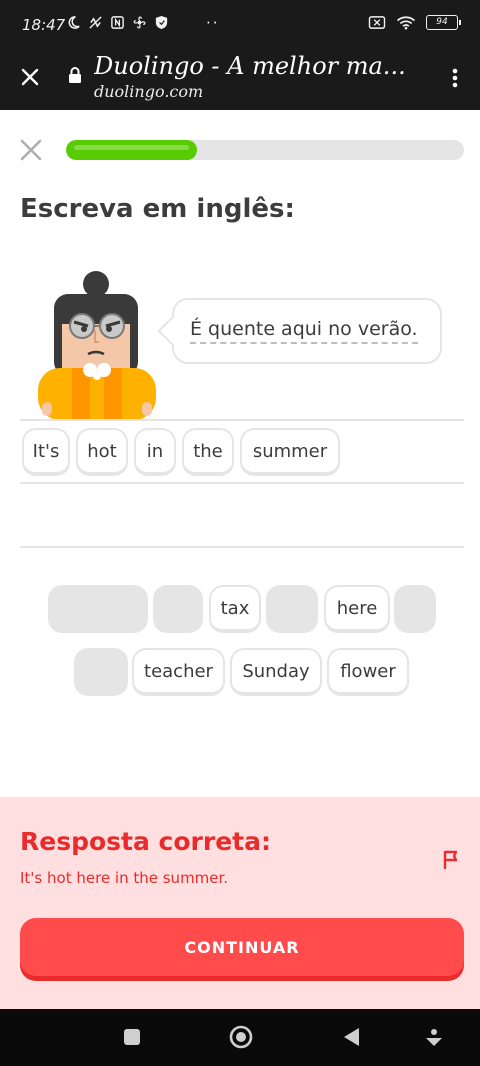  What do you see at coordinates (368, 672) in the screenshot?
I see `word-bank-tile: flower` at bounding box center [368, 672].